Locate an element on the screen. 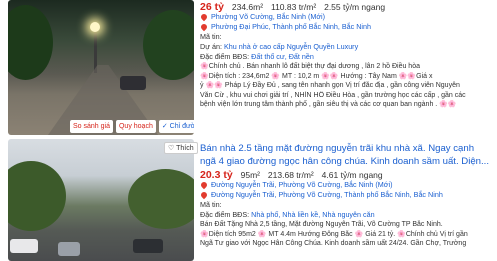  project-link: Khu nhà ở cao cấp Nguyễn Quyền Luxury is located at coordinates (291, 46).